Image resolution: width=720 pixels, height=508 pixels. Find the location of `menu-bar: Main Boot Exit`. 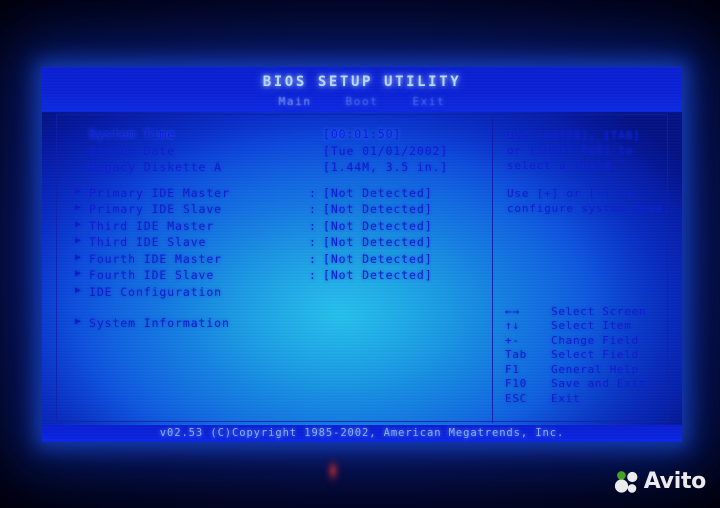

menu-bar: Main Boot Exit is located at coordinates (362, 101).